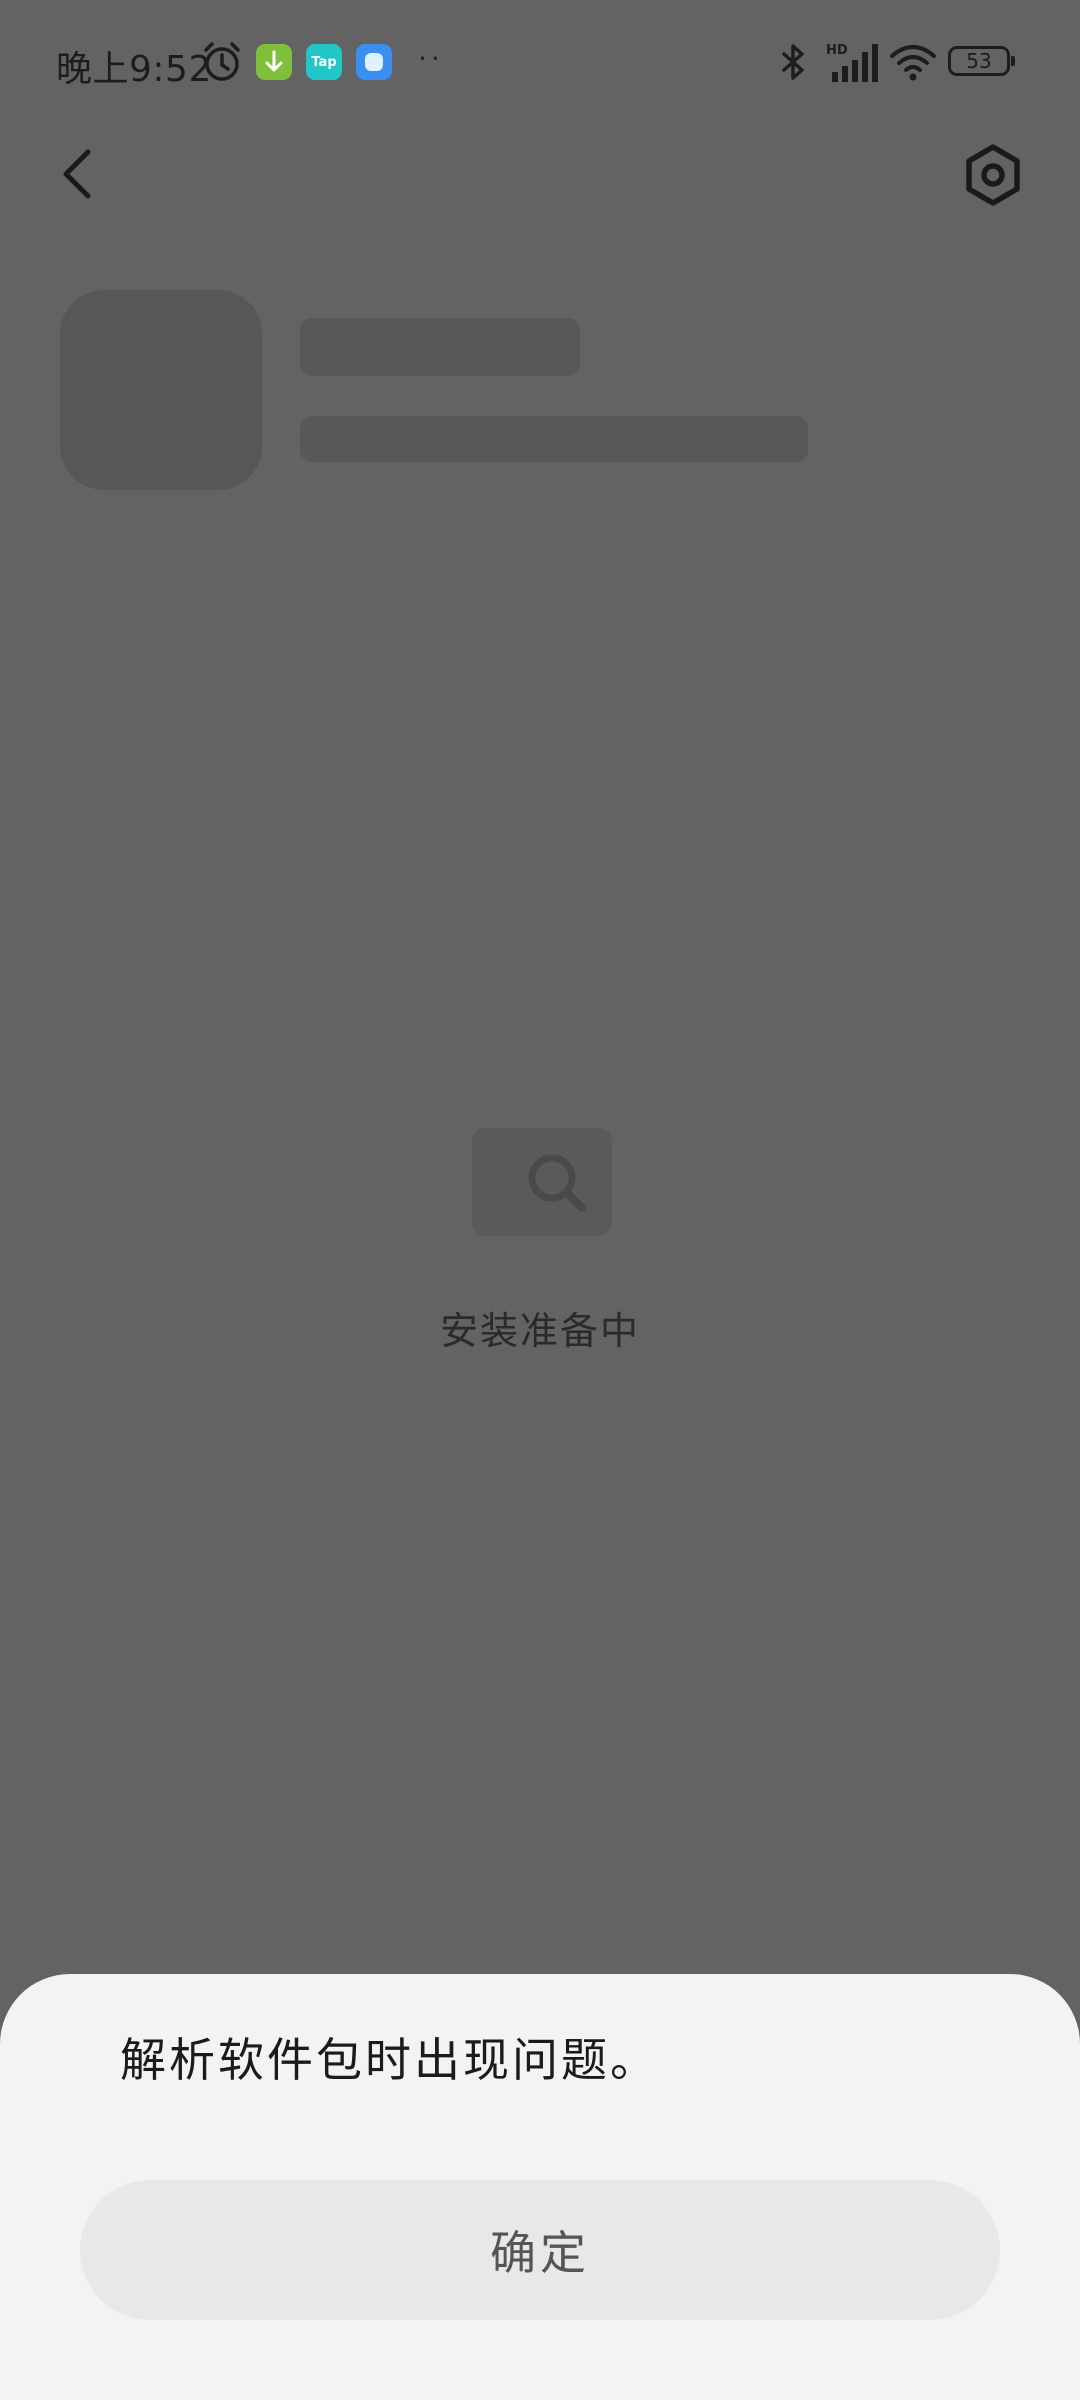 The height and width of the screenshot is (2400, 1080). I want to click on bluetooth-icon, so click(793, 62).